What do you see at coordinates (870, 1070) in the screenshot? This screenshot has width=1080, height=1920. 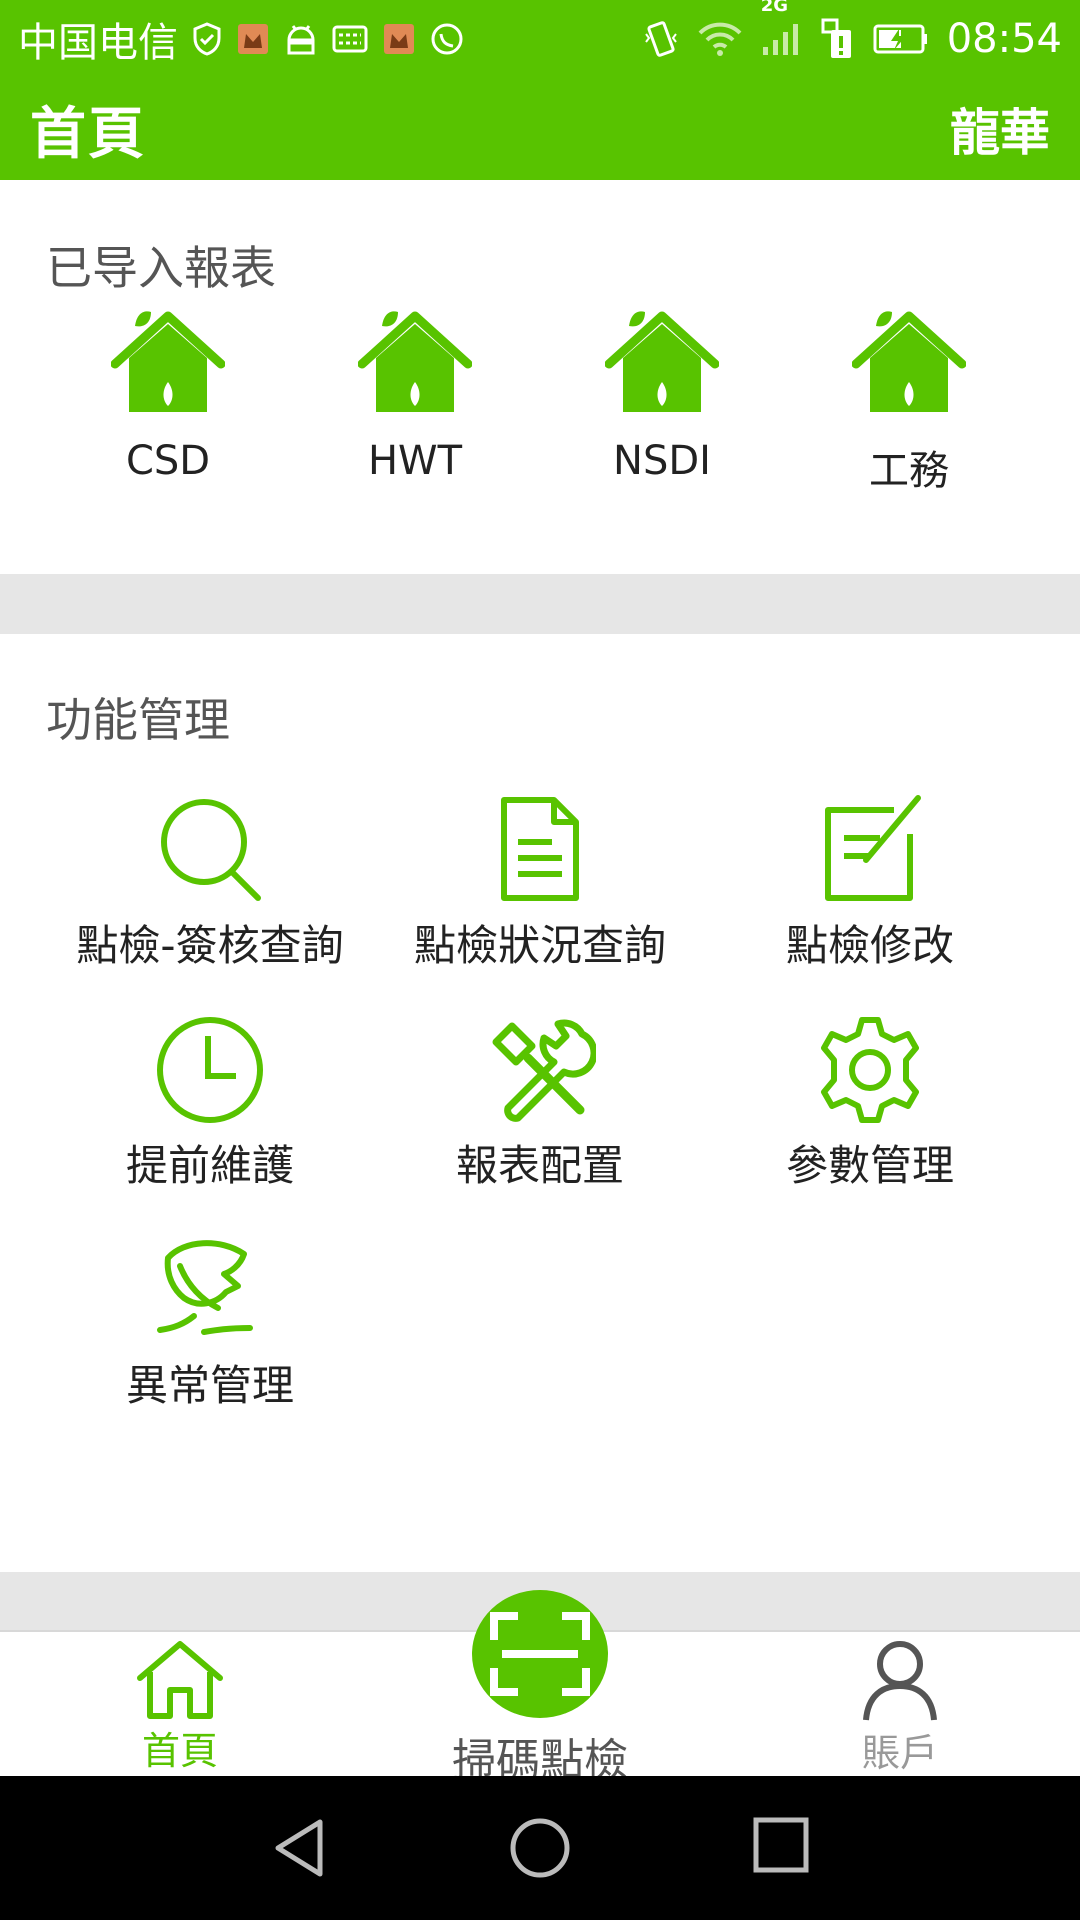 I see `gear-icon` at bounding box center [870, 1070].